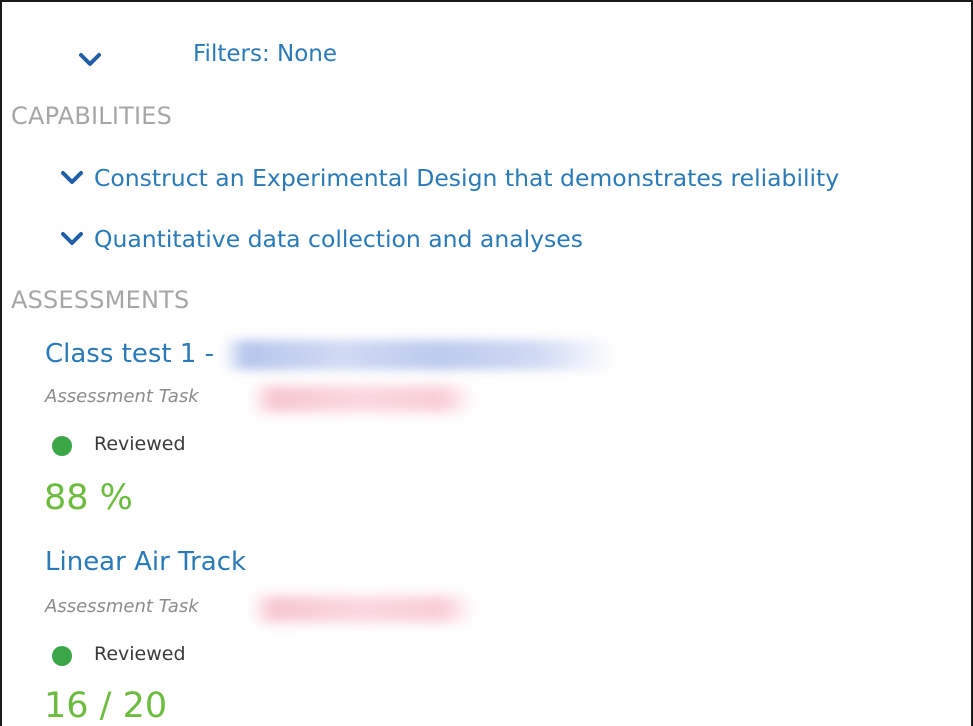 This screenshot has width=973, height=726. What do you see at coordinates (88, 498) in the screenshot?
I see `assessment-score: 88 %` at bounding box center [88, 498].